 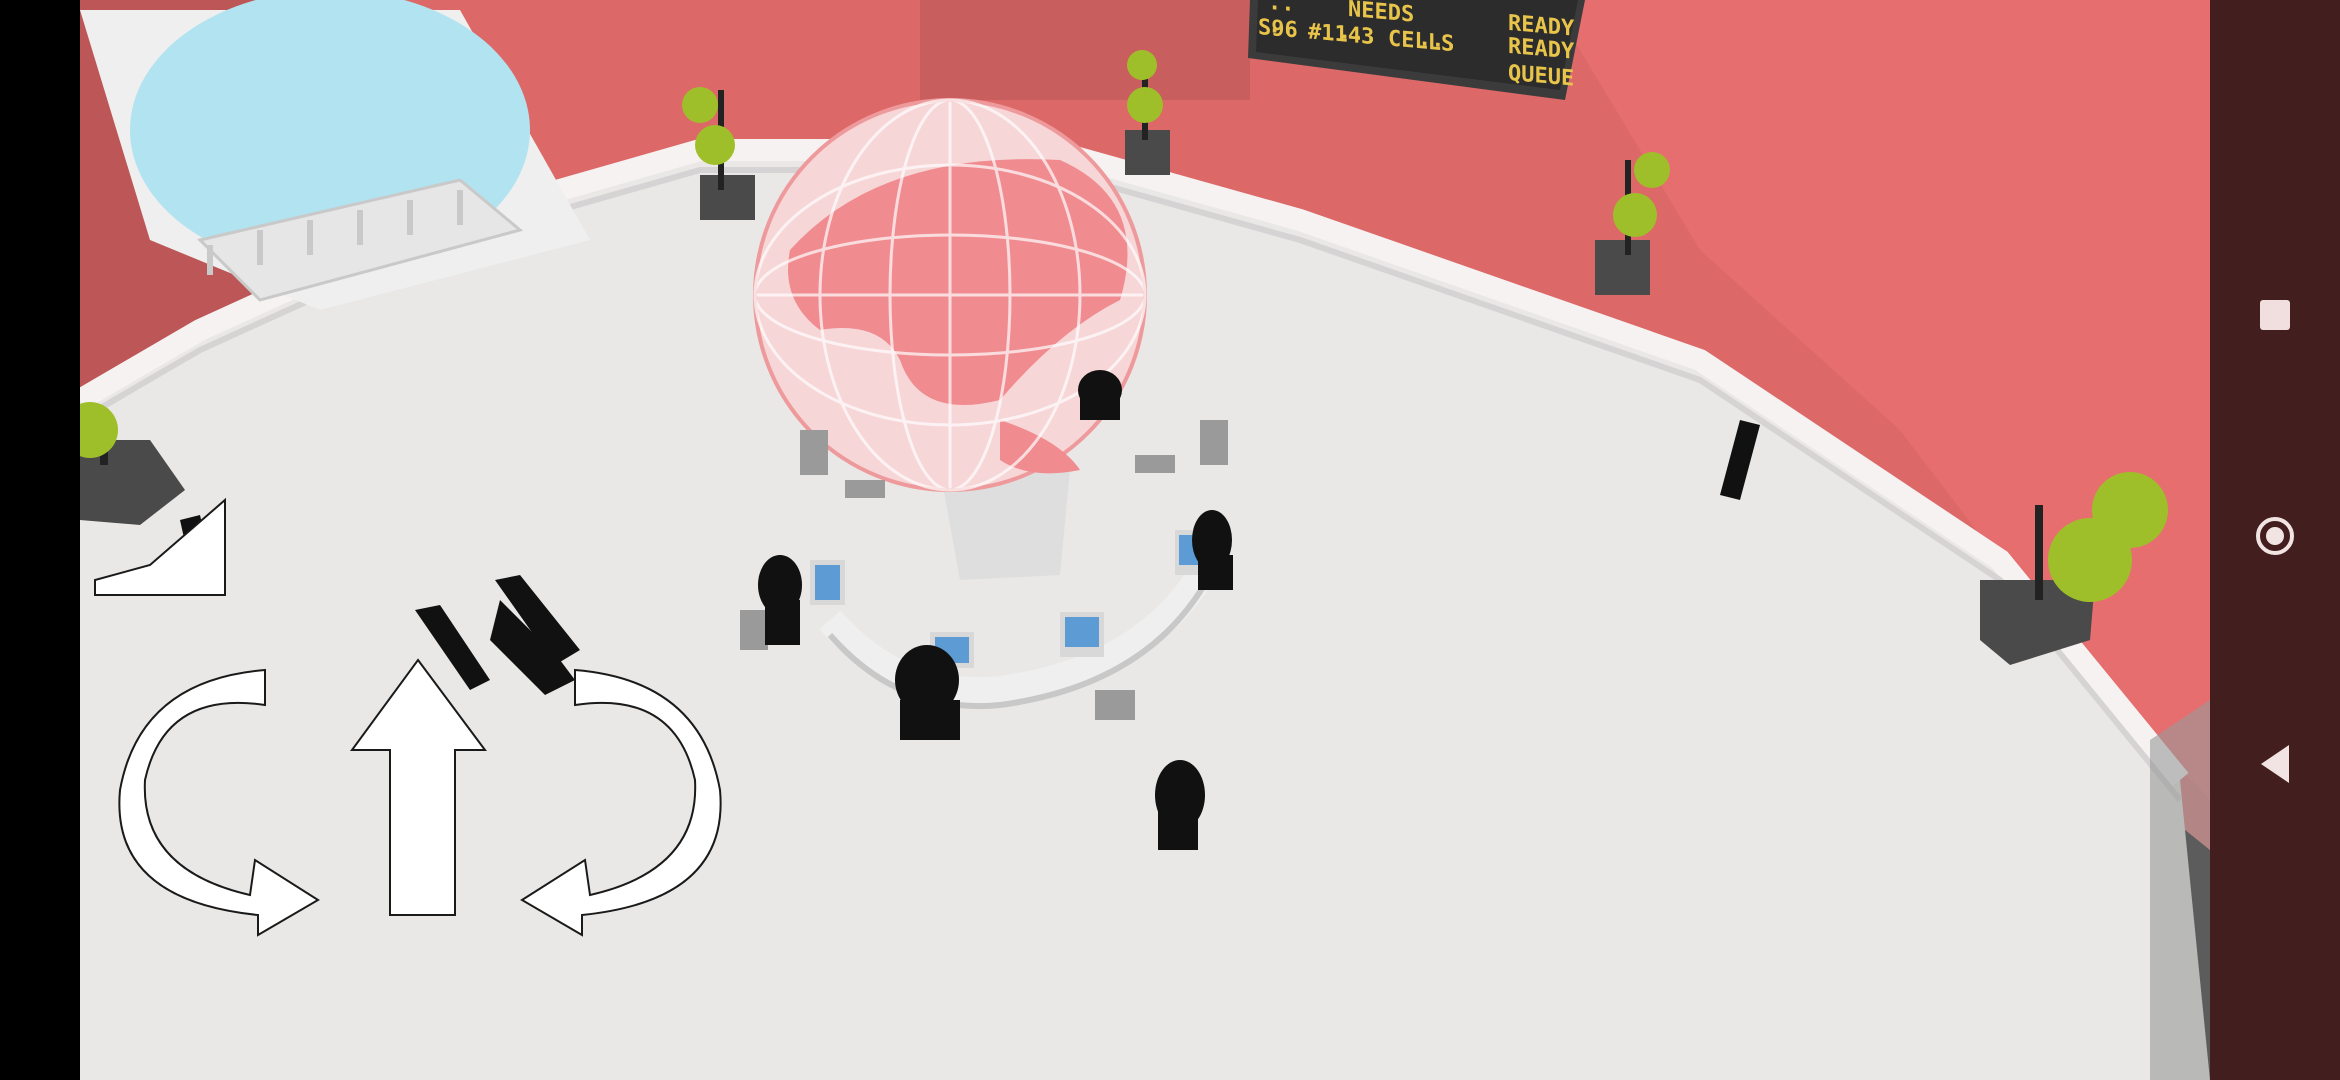 I want to click on circle-icon, so click(x=2275, y=536).